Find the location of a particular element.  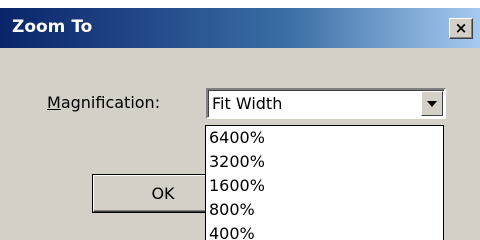

dropdown-item-6400: 6400% is located at coordinates (324, 138).